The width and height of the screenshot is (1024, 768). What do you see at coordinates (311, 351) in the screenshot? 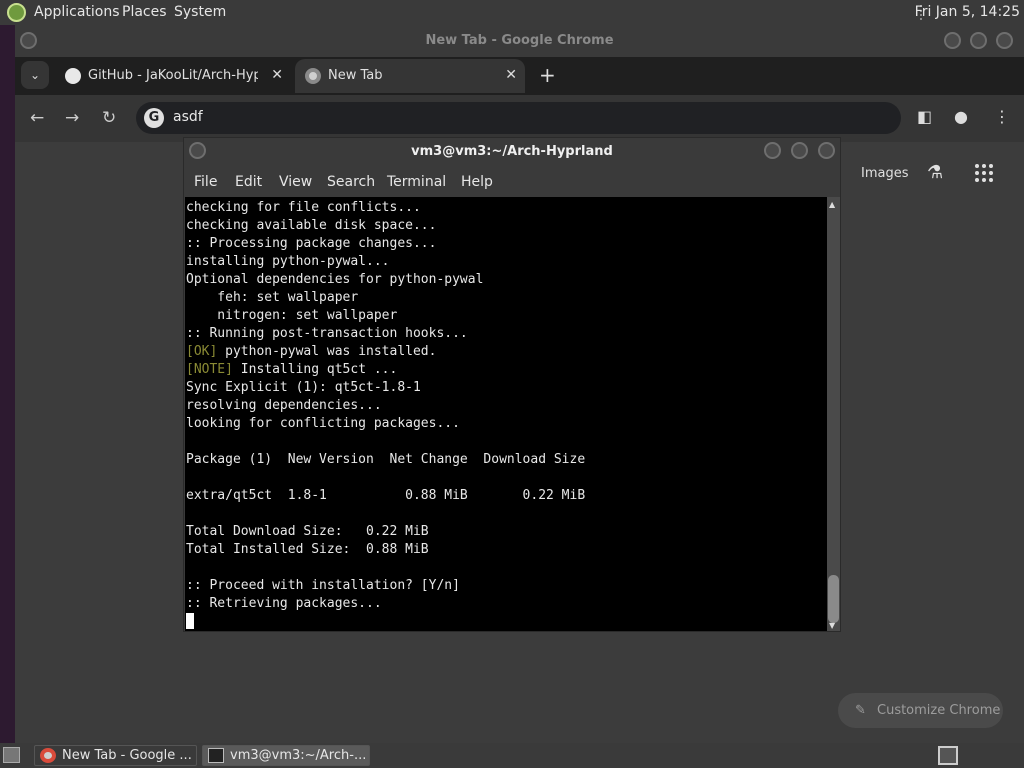
I see `terminal-line: [OK] python-pywal was installed.` at bounding box center [311, 351].